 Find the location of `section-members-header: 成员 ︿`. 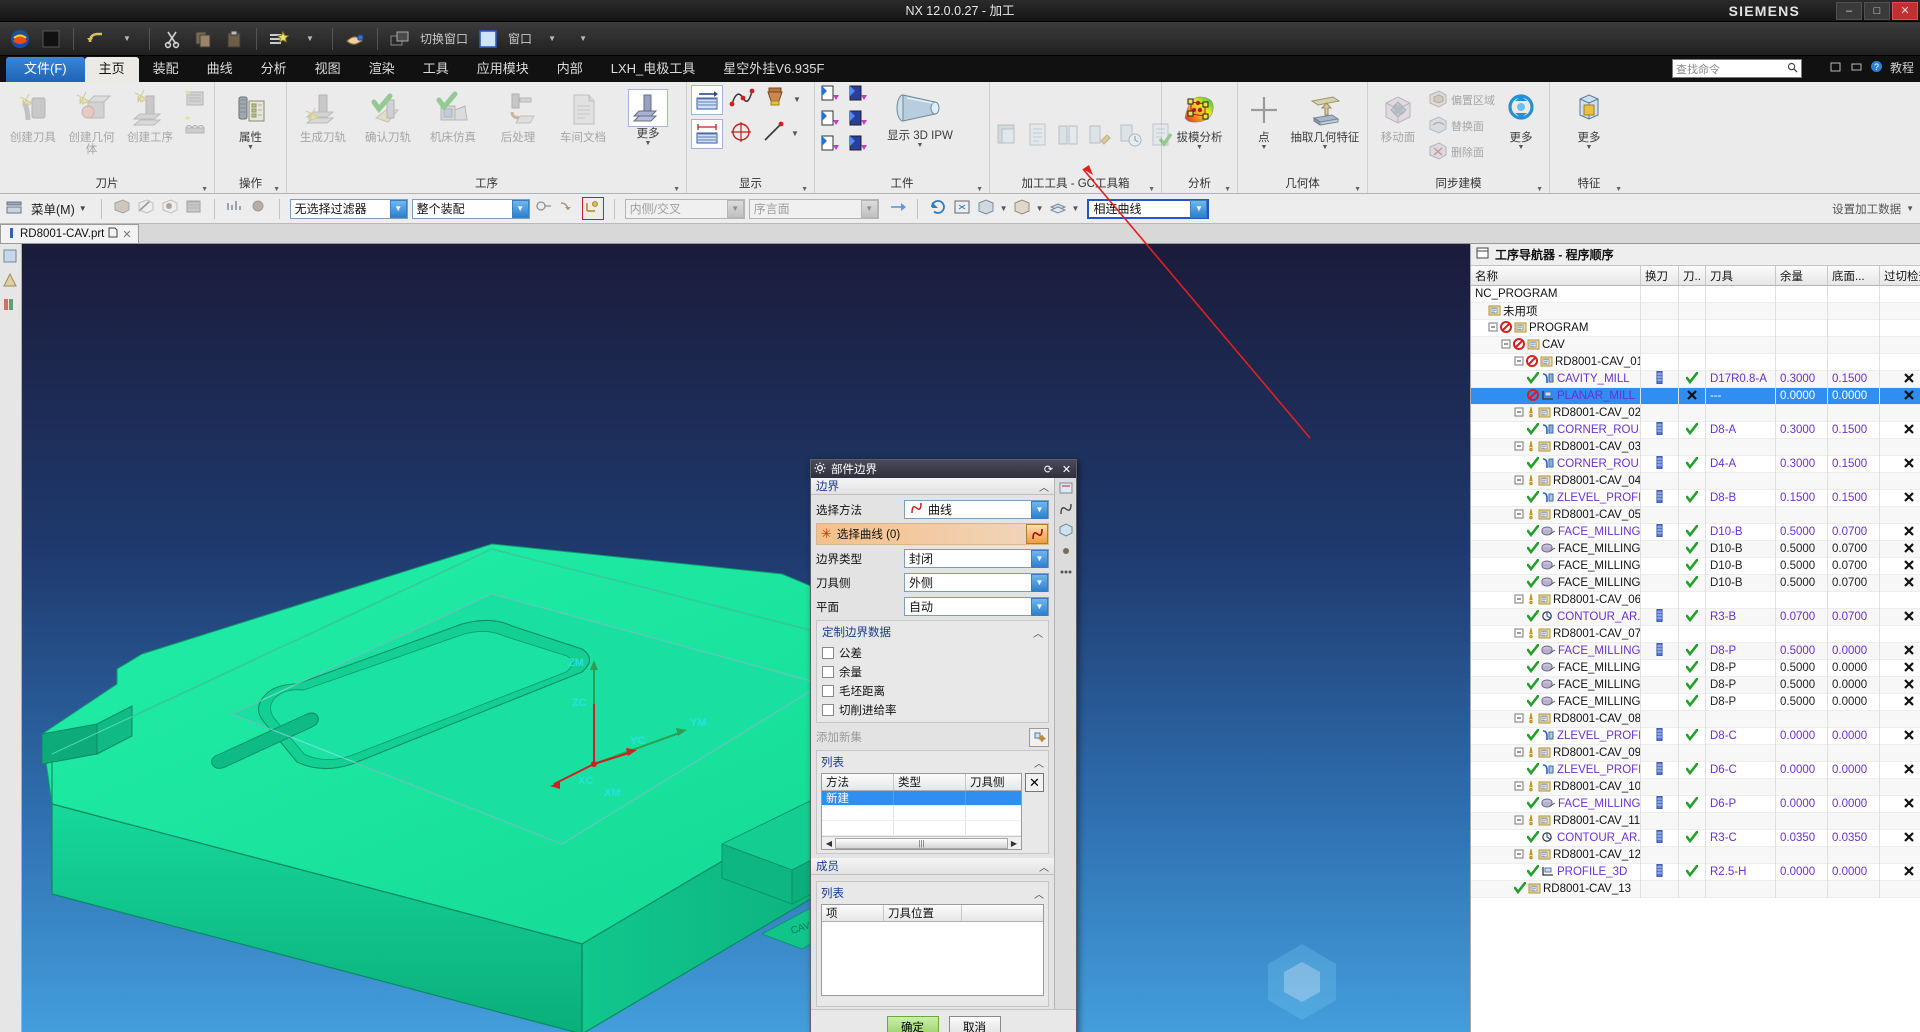

section-members-header: 成员 ︿ is located at coordinates (932, 866).